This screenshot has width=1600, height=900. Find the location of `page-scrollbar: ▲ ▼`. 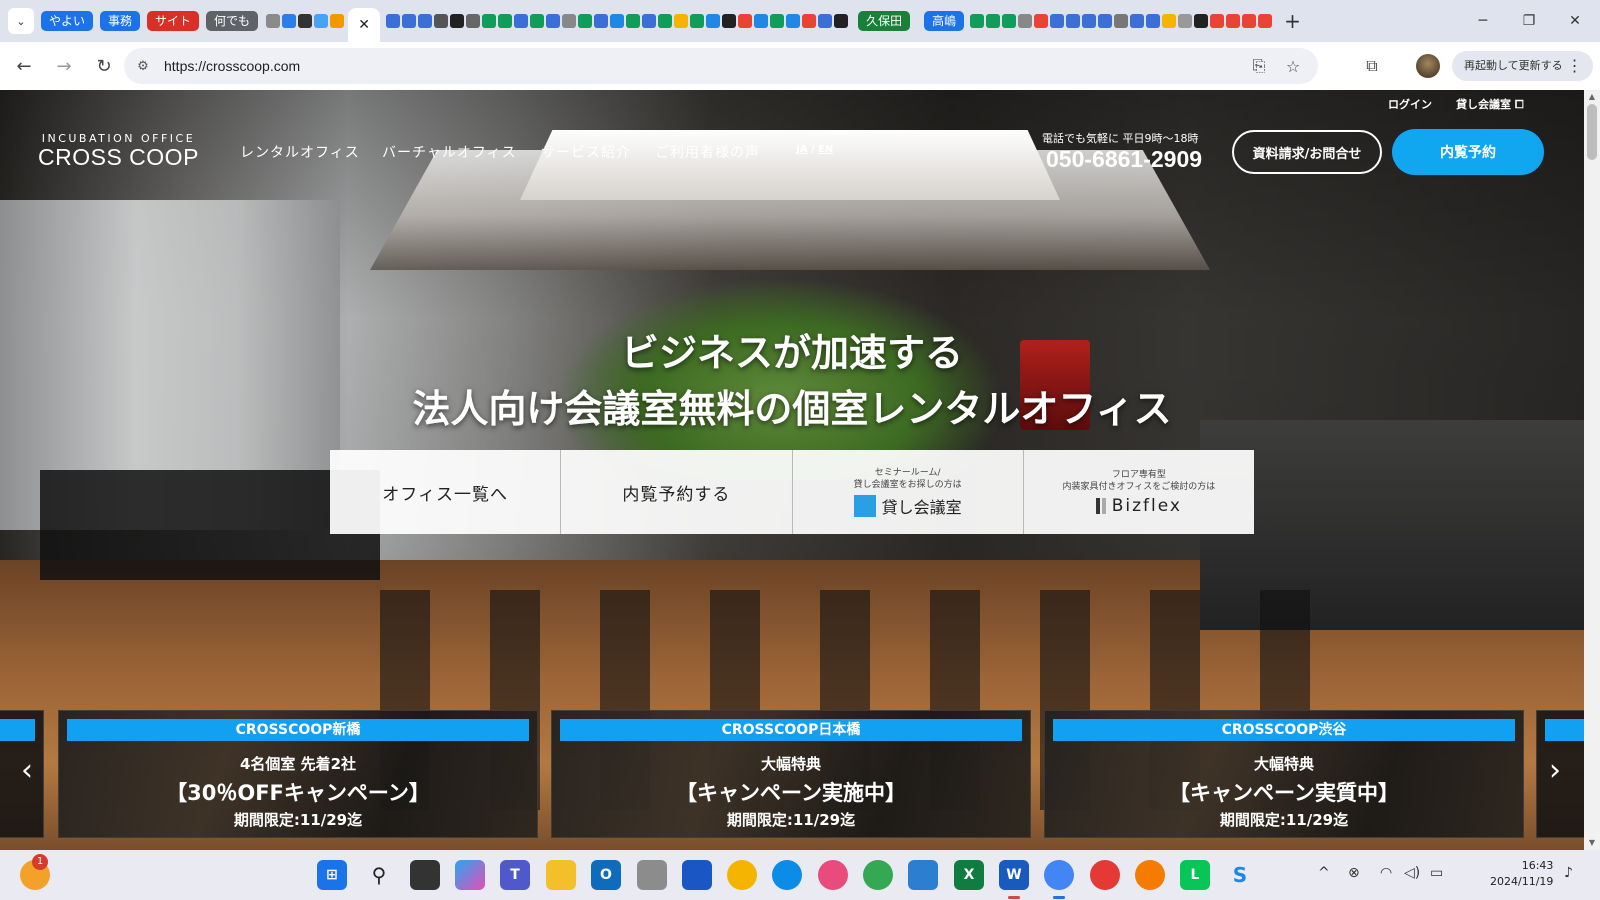

page-scrollbar: ▲ ▼ is located at coordinates (1592, 470).